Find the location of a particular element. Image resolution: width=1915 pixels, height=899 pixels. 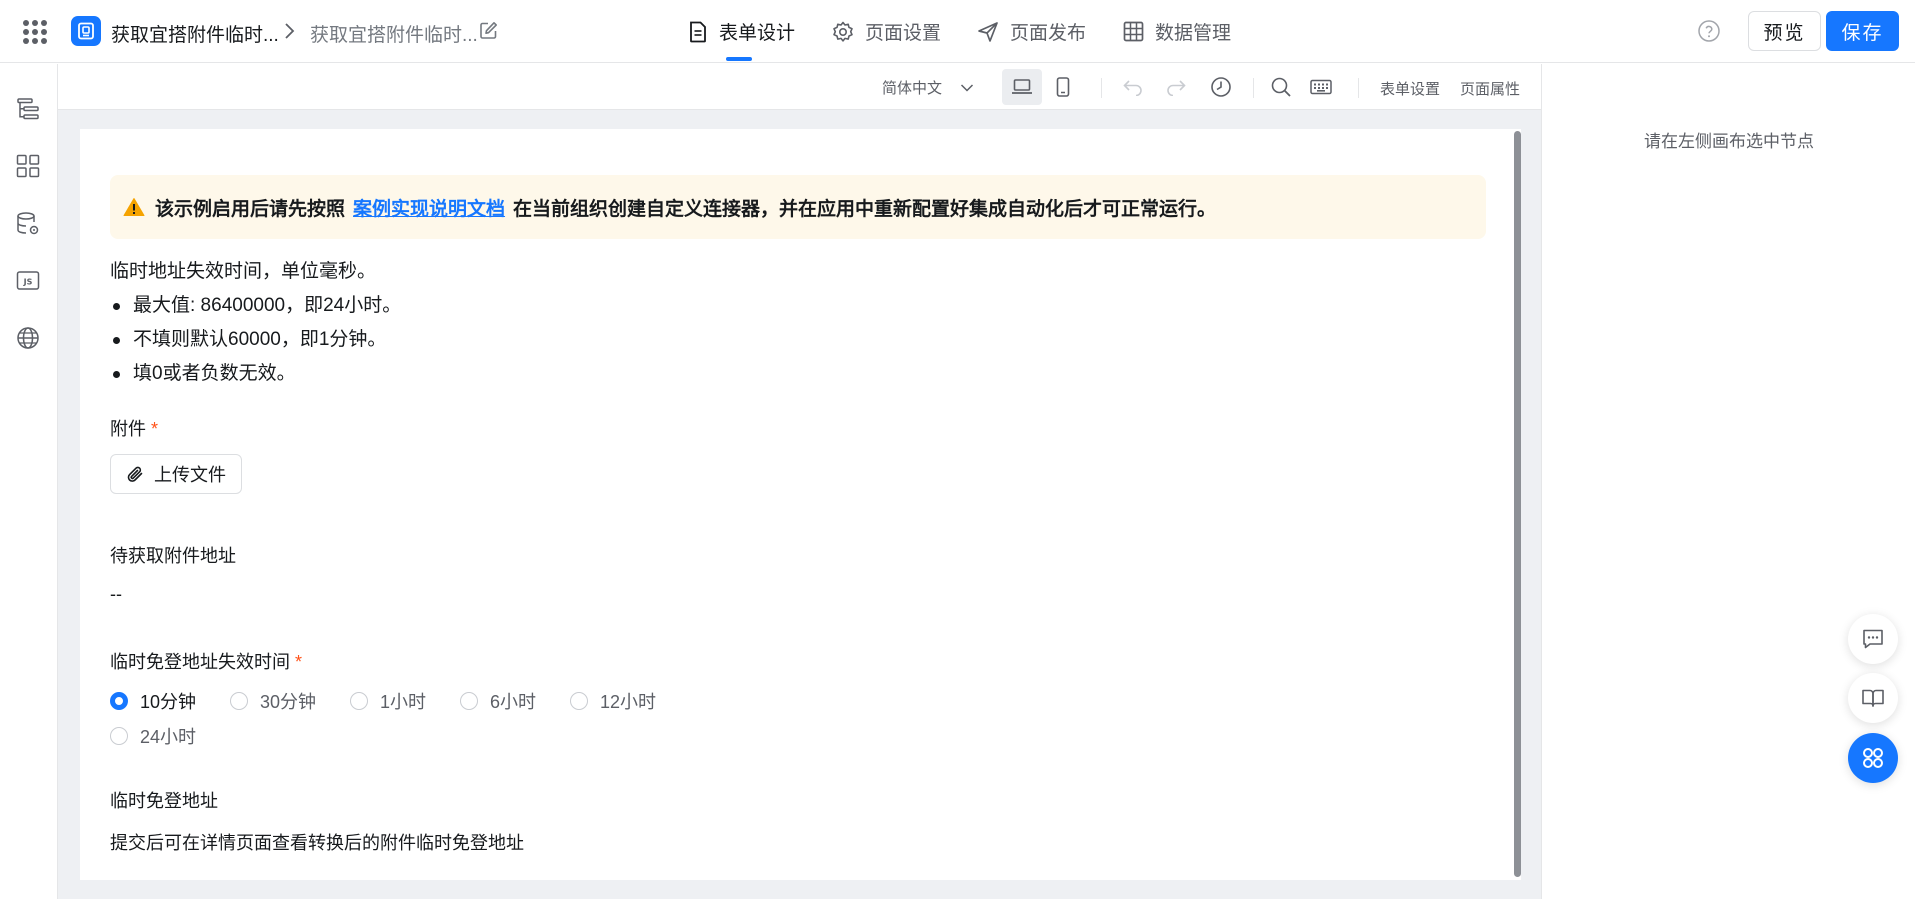

desktop-view-button is located at coordinates (1022, 87).